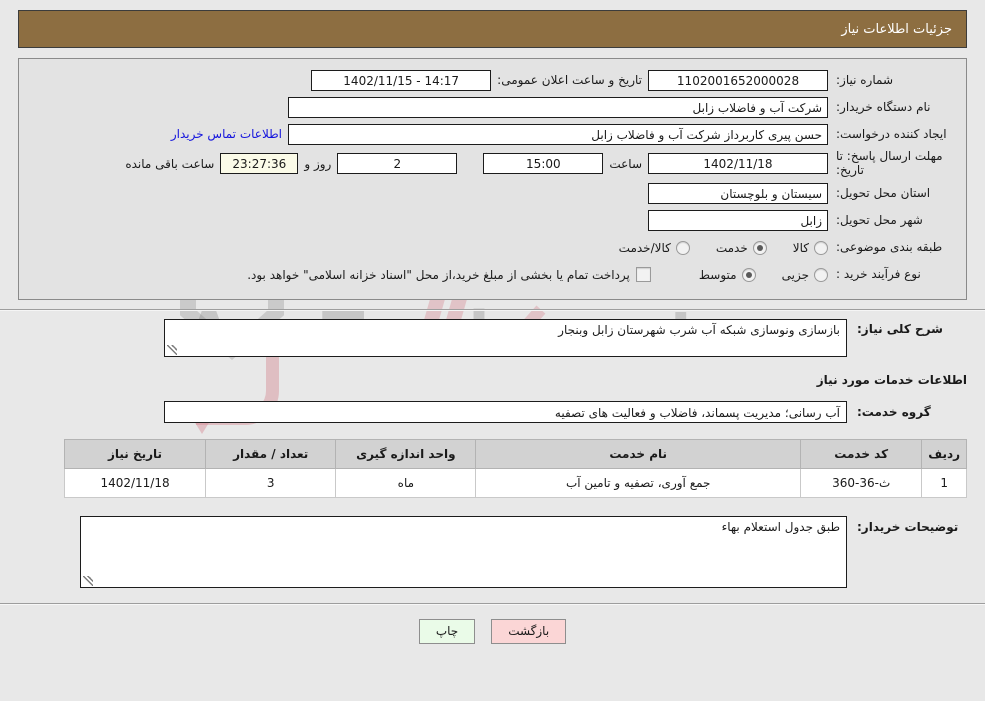 The image size is (985, 701). I want to click on category-label: طبقه بندی موضوعی:, so click(889, 247).